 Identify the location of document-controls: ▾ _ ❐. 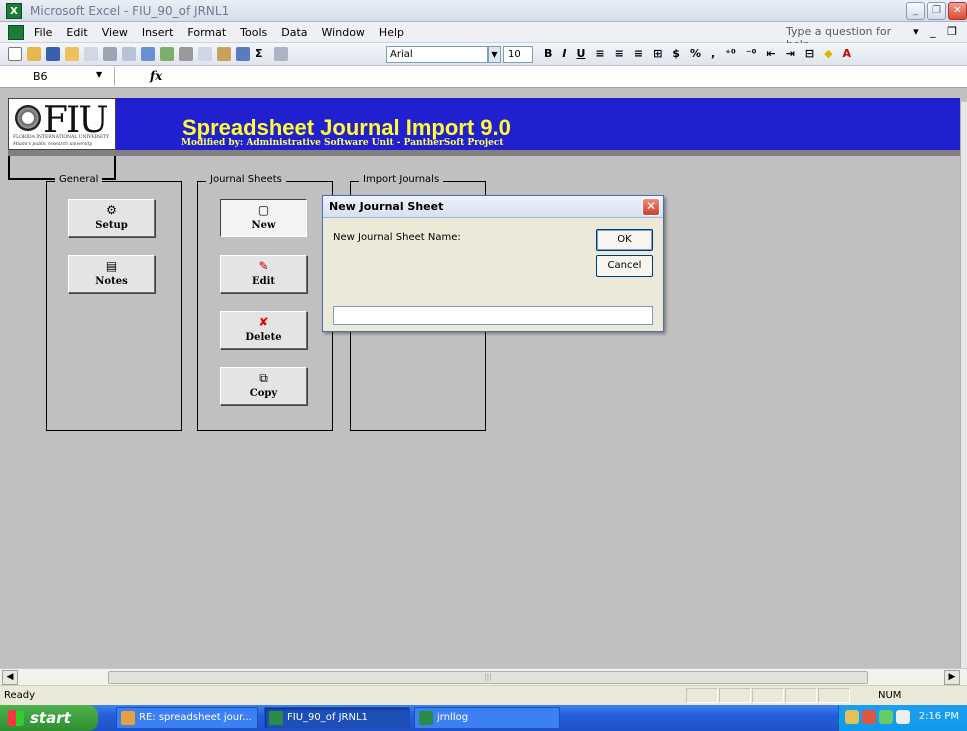
(937, 31).